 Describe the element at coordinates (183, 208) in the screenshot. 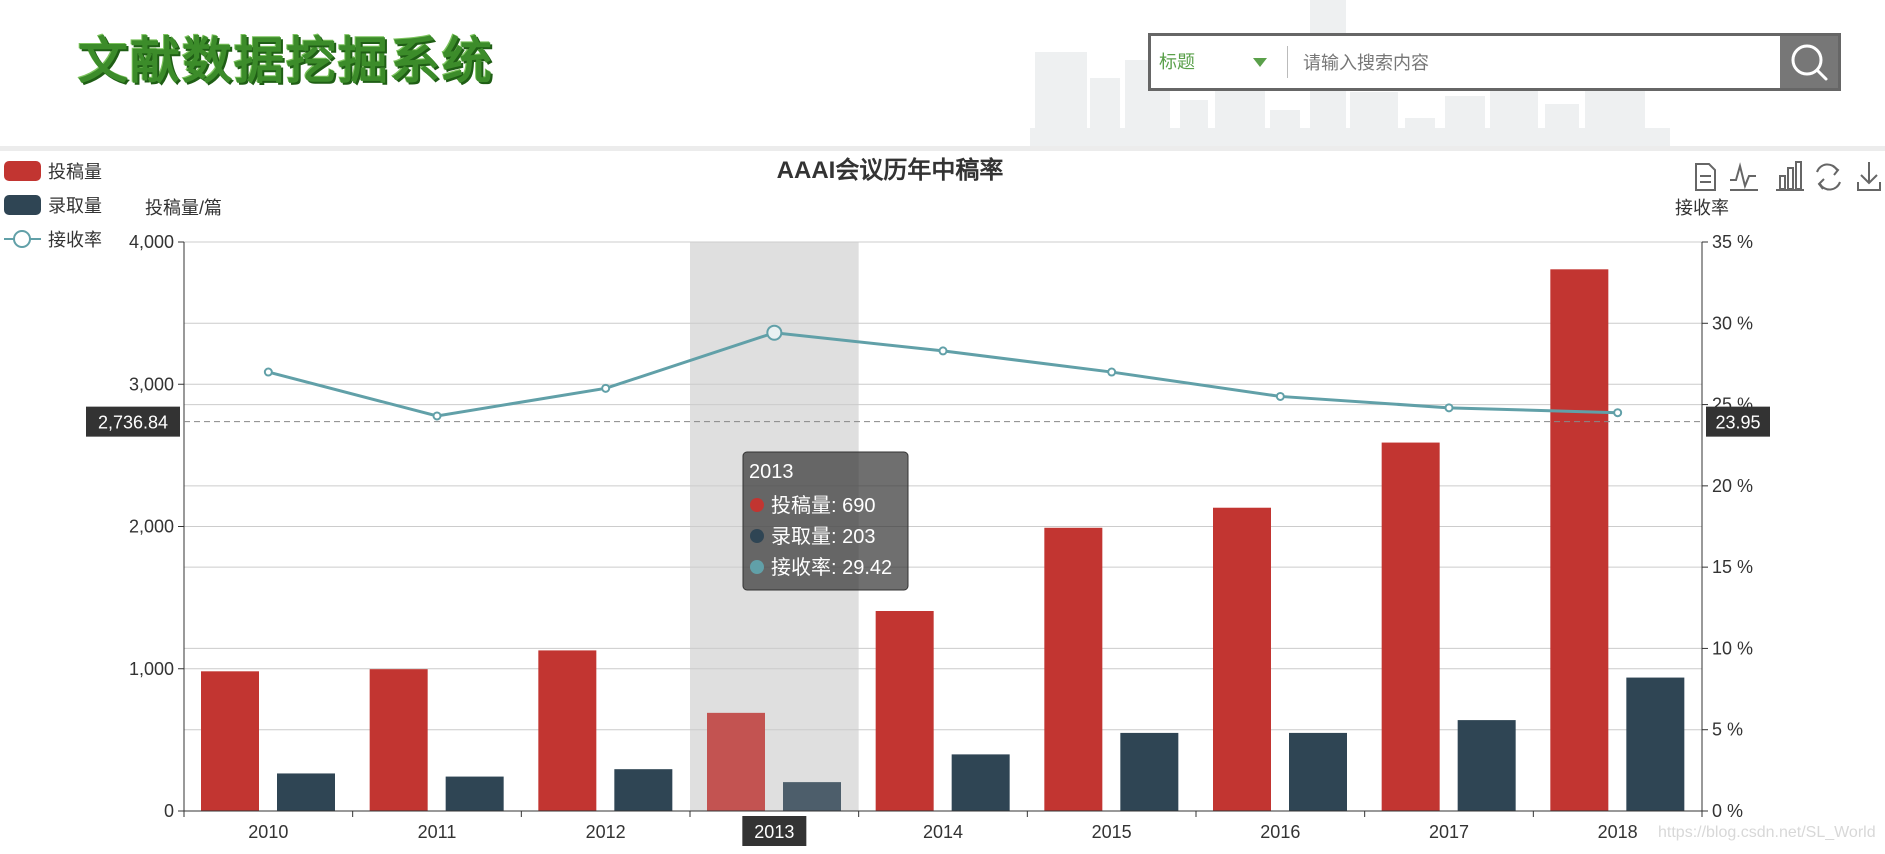

I see `y-left-axis-label: 投稿量/篇` at that location.